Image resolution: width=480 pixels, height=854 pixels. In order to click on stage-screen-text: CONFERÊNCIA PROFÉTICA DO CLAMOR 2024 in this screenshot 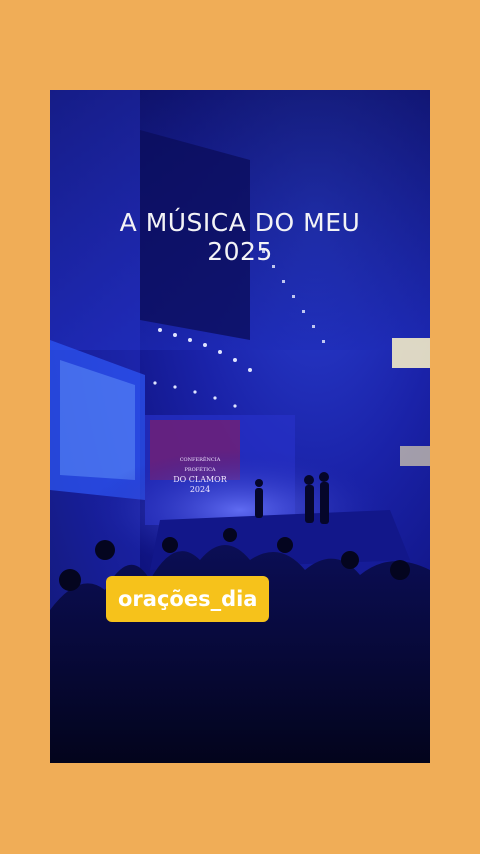, I will do `click(200, 475)`.